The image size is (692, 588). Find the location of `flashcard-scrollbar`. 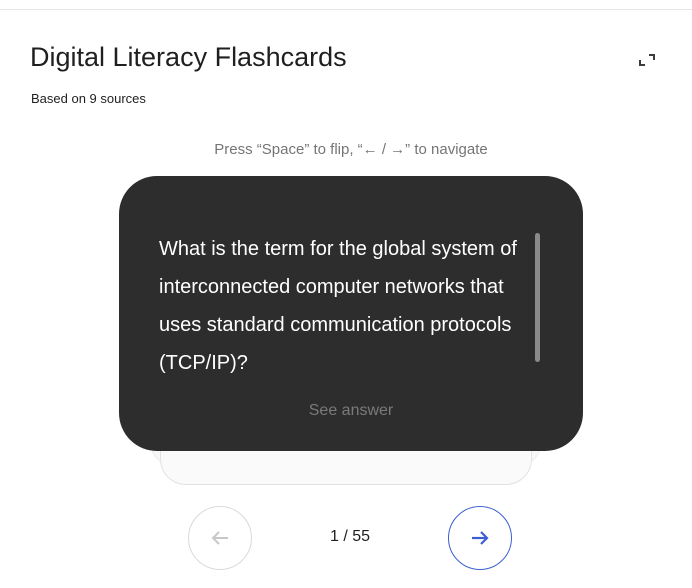

flashcard-scrollbar is located at coordinates (537, 297).